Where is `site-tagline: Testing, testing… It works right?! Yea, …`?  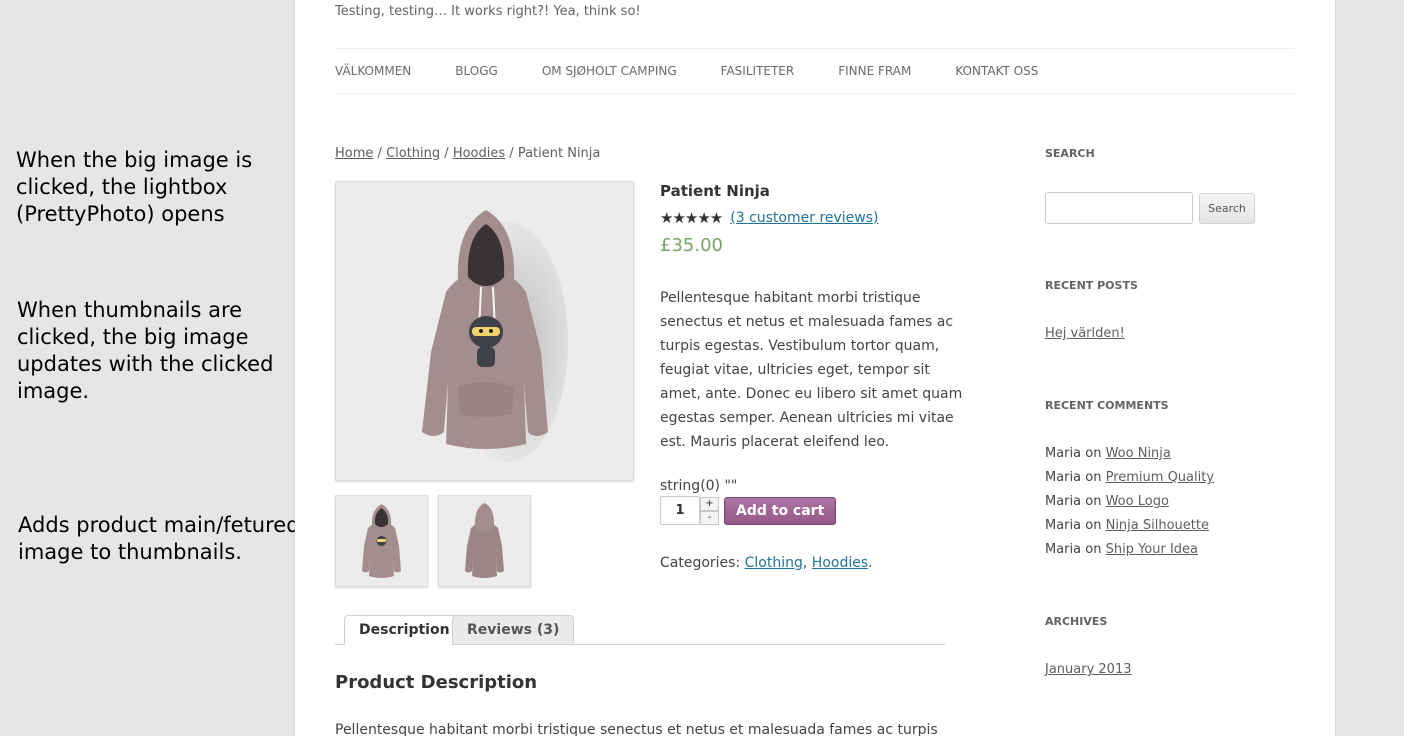 site-tagline: Testing, testing… It works right?! Yea, … is located at coordinates (488, 11).